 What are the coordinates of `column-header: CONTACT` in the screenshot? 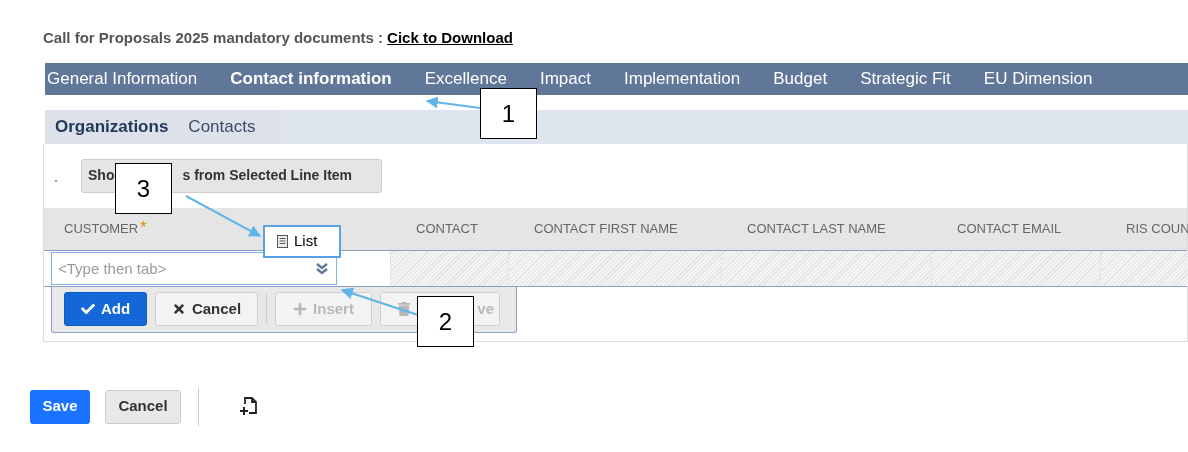 It's located at (447, 228).